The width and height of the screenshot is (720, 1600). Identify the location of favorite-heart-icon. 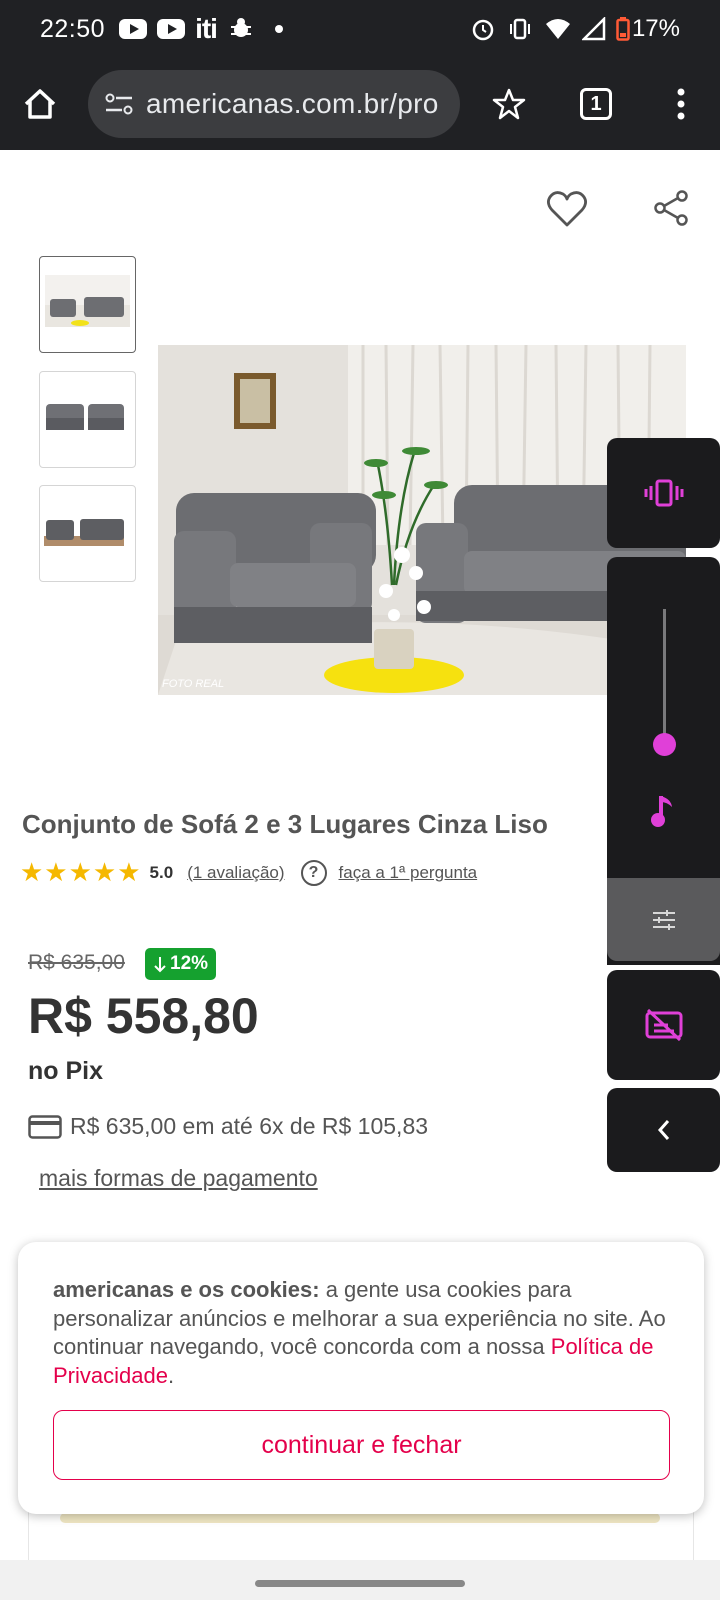
(567, 209).